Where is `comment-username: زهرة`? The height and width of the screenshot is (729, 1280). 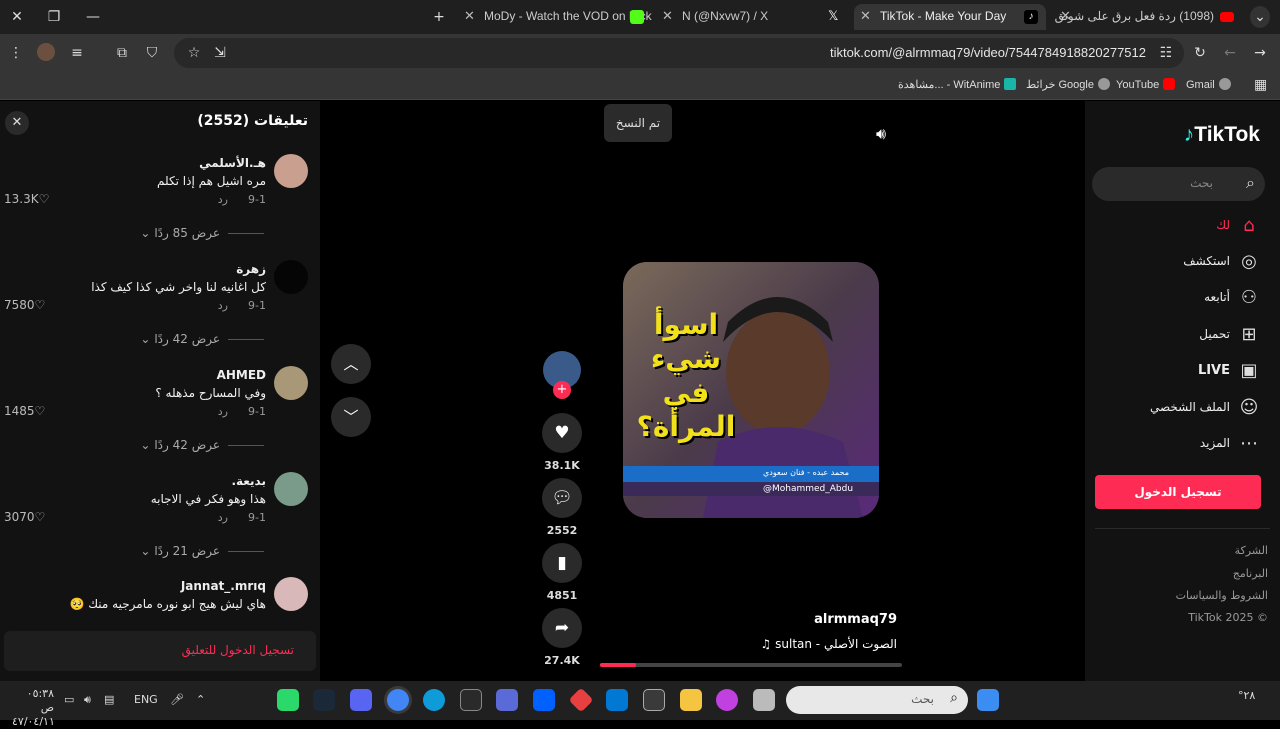 comment-username: زهرة is located at coordinates (251, 269).